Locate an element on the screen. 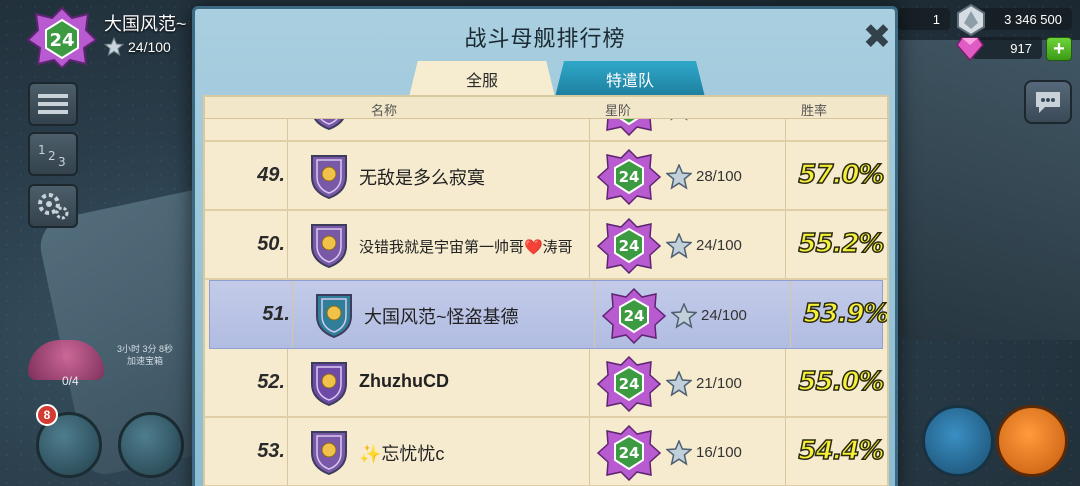  player-name-cell: 没错我就是宇宙第一帅哥❤️涛哥 is located at coordinates (466, 247).